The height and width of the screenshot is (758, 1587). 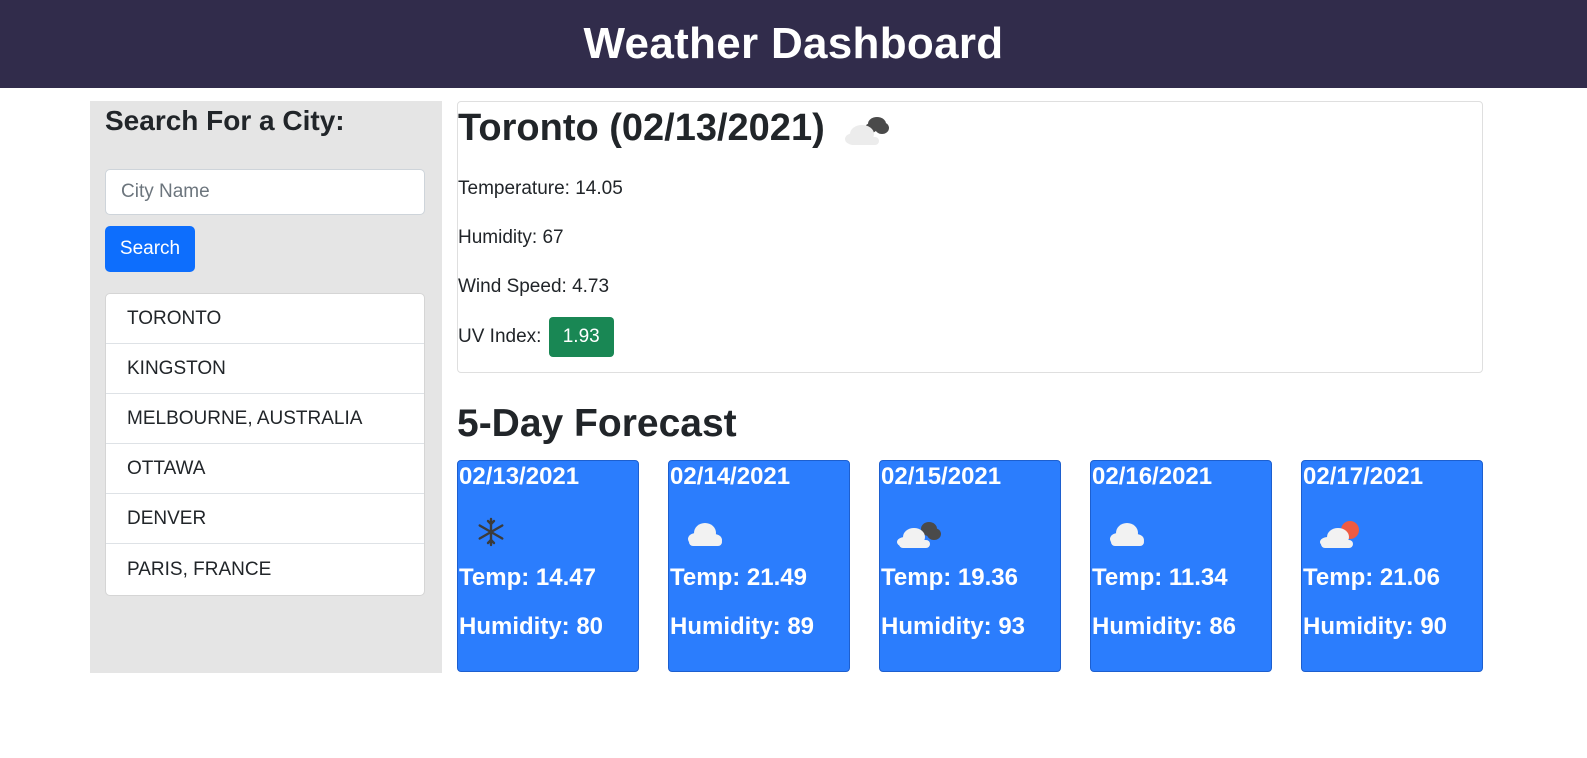 What do you see at coordinates (581, 337) in the screenshot?
I see `uv-index-badge: 1.93` at bounding box center [581, 337].